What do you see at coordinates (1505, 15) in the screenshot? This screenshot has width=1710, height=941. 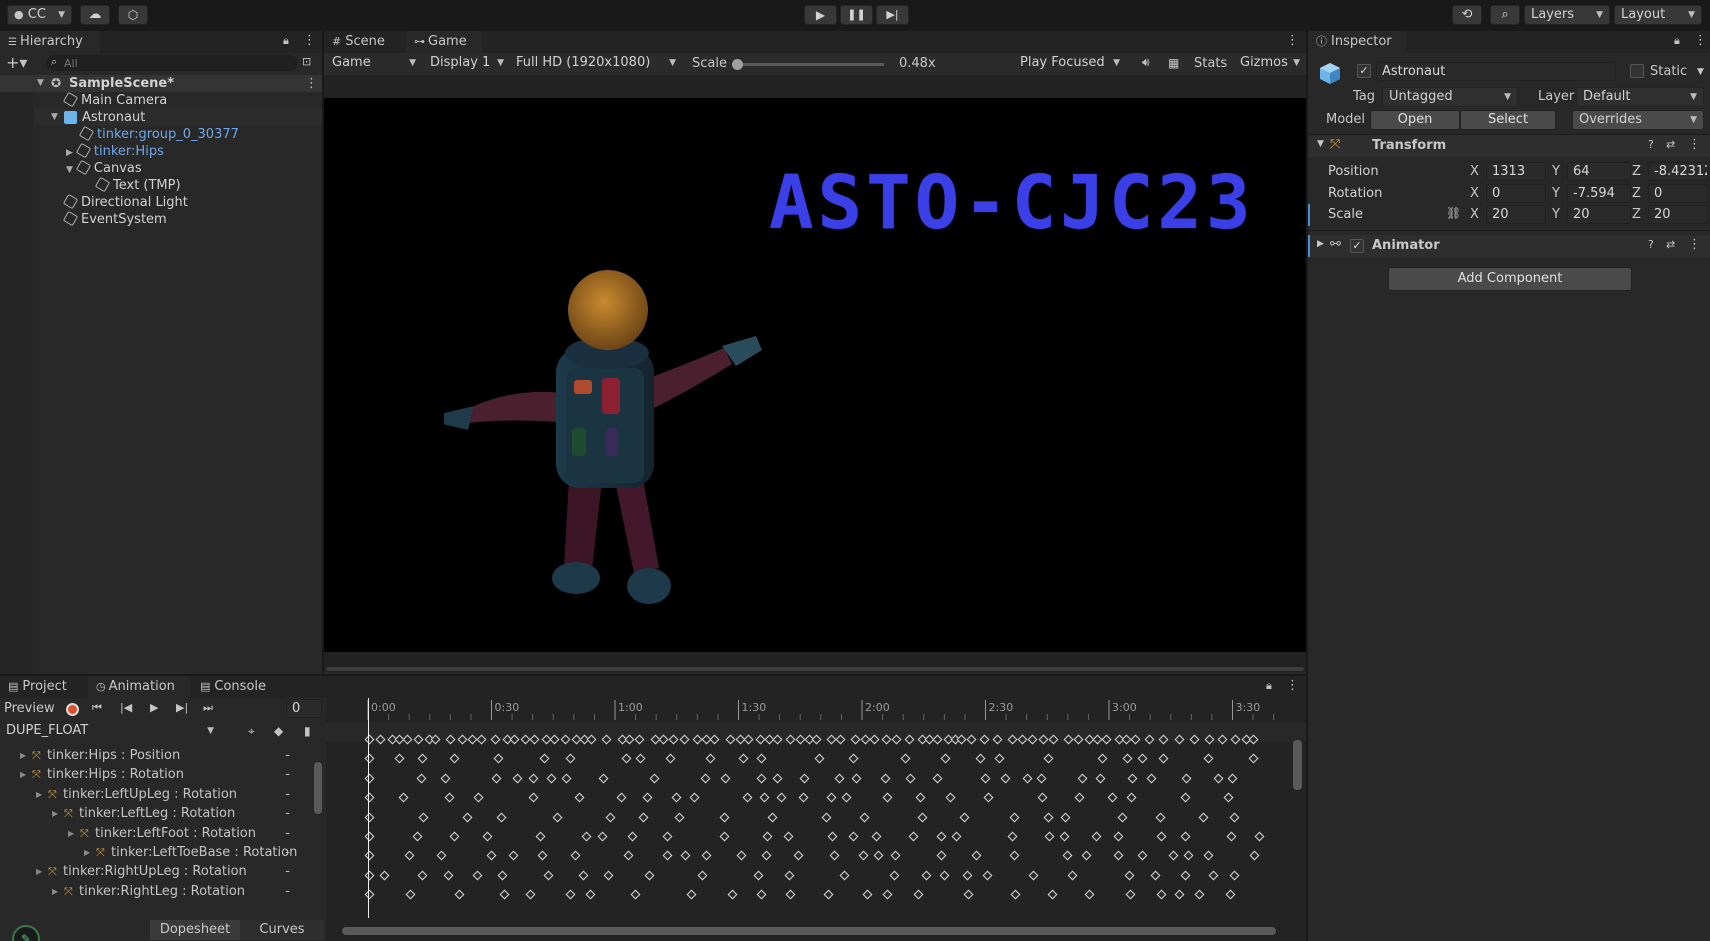 I see `search-button: ⌕` at bounding box center [1505, 15].